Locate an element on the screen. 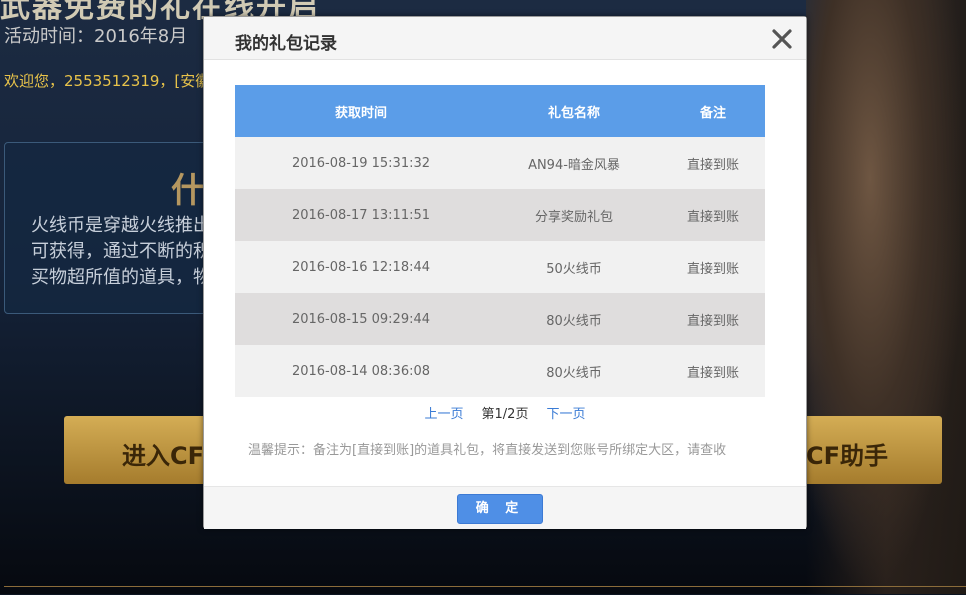 This screenshot has width=966, height=595. table-header-row: 获取时间 礼包名称 备注 is located at coordinates (500, 111).